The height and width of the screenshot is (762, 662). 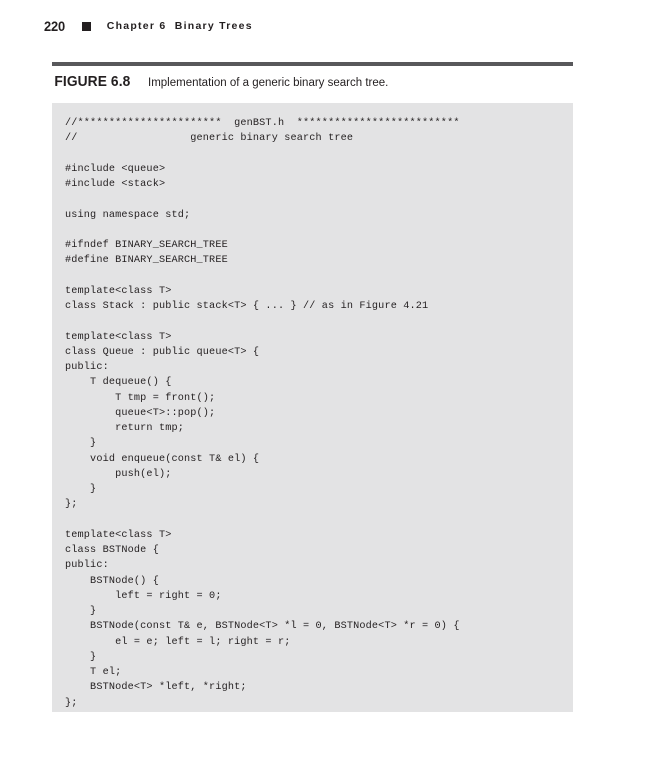 I want to click on code-line: #ifndef BINARY_SEARCH_TREE, so click(x=146, y=245).